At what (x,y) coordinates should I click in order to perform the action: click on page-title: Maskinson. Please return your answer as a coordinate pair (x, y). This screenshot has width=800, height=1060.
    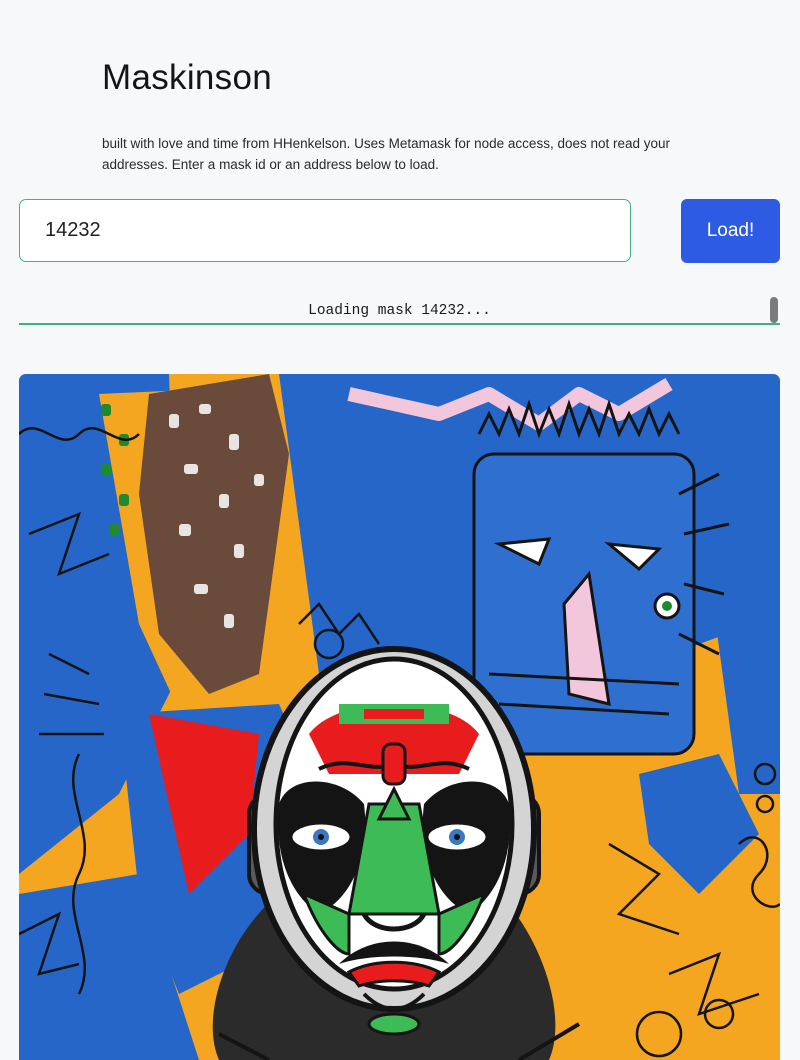
    Looking at the image, I should click on (187, 77).